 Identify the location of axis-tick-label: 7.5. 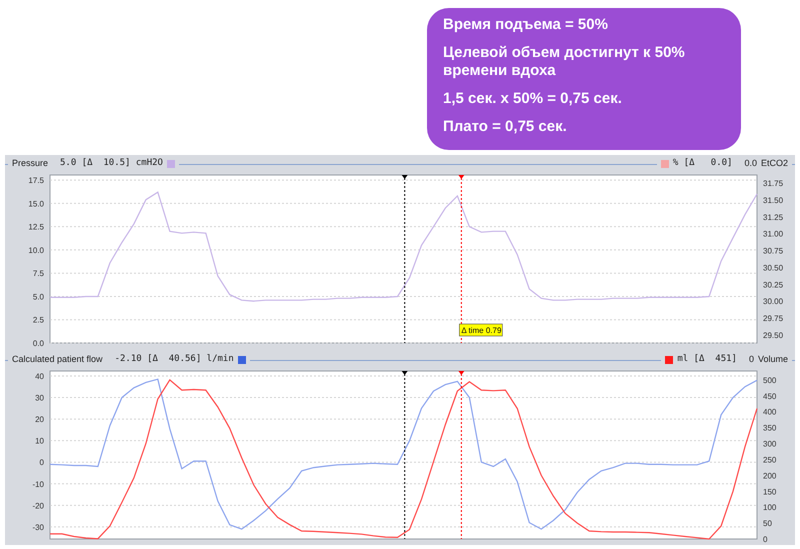
(38, 273).